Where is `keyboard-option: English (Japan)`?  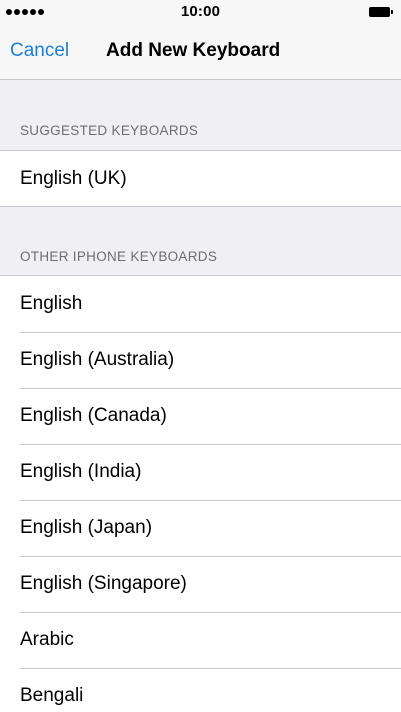 keyboard-option: English (Japan) is located at coordinates (200, 528).